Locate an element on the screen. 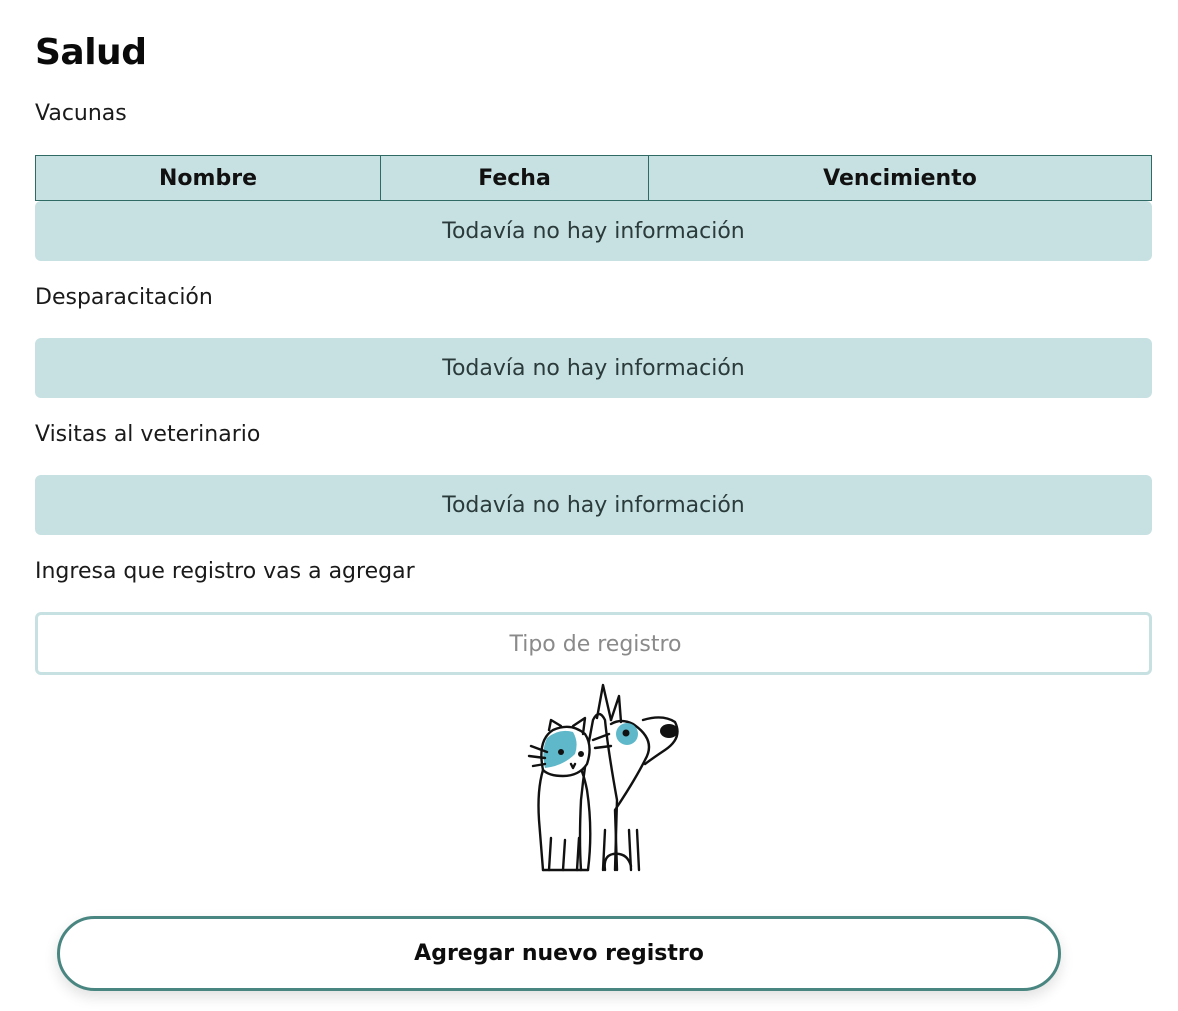 This screenshot has height=1011, width=1178. vaccines-section-label: Vacunas is located at coordinates (81, 113).